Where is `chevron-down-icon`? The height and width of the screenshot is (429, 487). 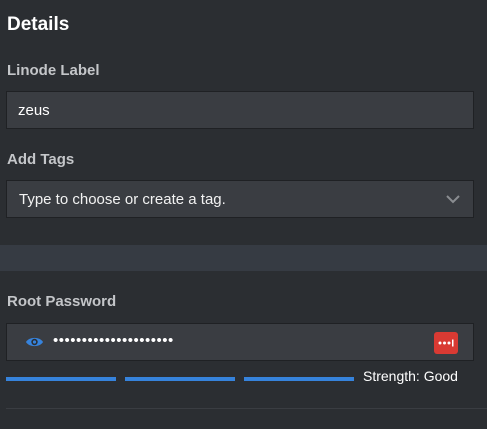 chevron-down-icon is located at coordinates (453, 199).